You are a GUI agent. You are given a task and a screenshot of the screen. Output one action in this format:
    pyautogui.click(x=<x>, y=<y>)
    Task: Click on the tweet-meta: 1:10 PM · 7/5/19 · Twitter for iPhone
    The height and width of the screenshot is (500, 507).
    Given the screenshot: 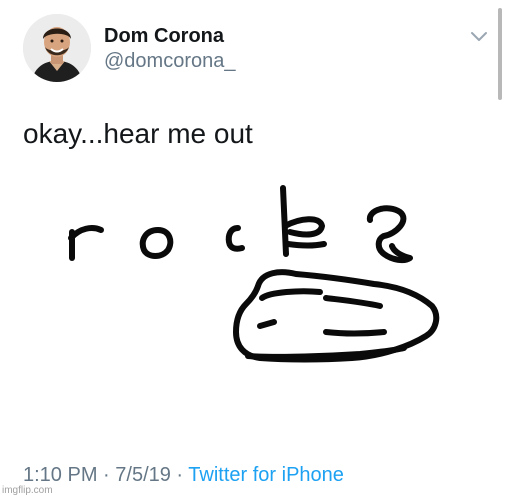 What is the action you would take?
    pyautogui.click(x=183, y=475)
    